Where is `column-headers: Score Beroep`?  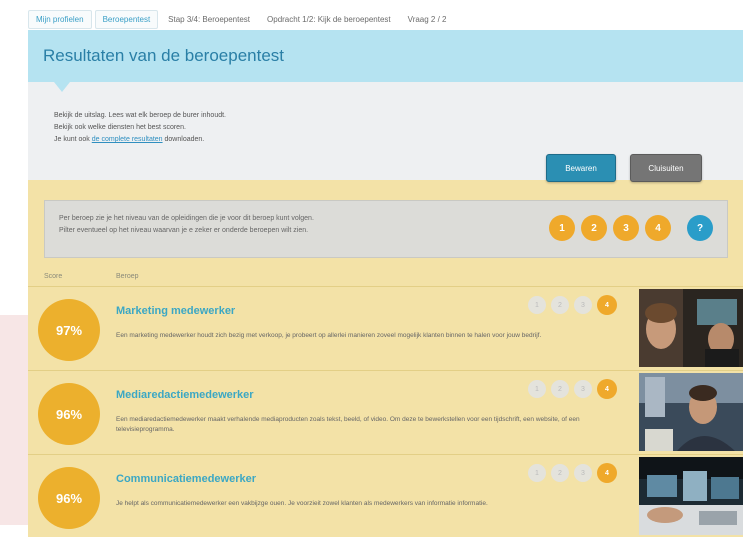 column-headers: Score Beroep is located at coordinates (91, 276).